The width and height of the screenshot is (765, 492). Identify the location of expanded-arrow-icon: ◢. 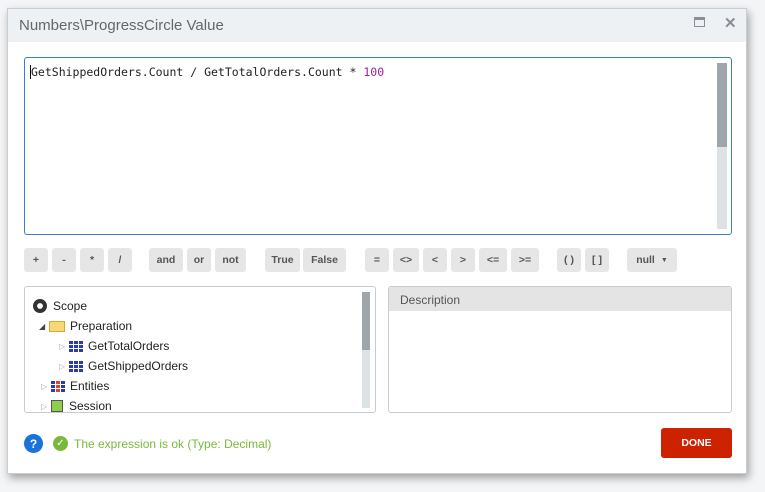
(44, 326).